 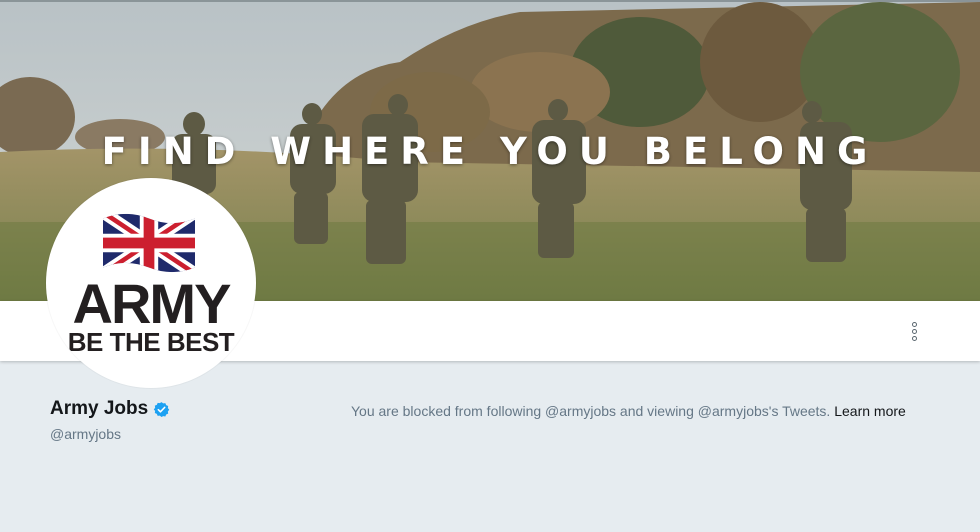 I want to click on profile-avatar: ARMY BE THE BEST, so click(x=151, y=283).